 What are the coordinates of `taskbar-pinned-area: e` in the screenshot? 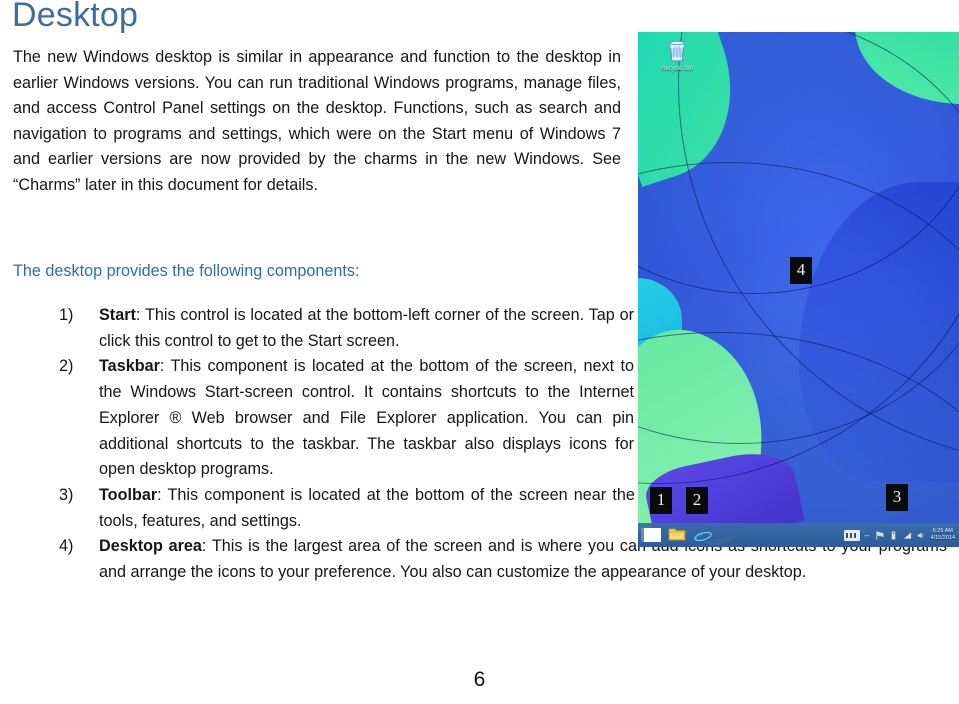 It's located at (675, 535).